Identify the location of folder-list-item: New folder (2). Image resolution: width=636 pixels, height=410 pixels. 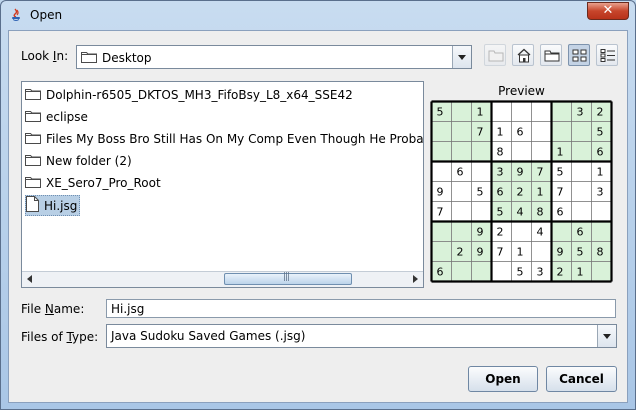
(78, 160).